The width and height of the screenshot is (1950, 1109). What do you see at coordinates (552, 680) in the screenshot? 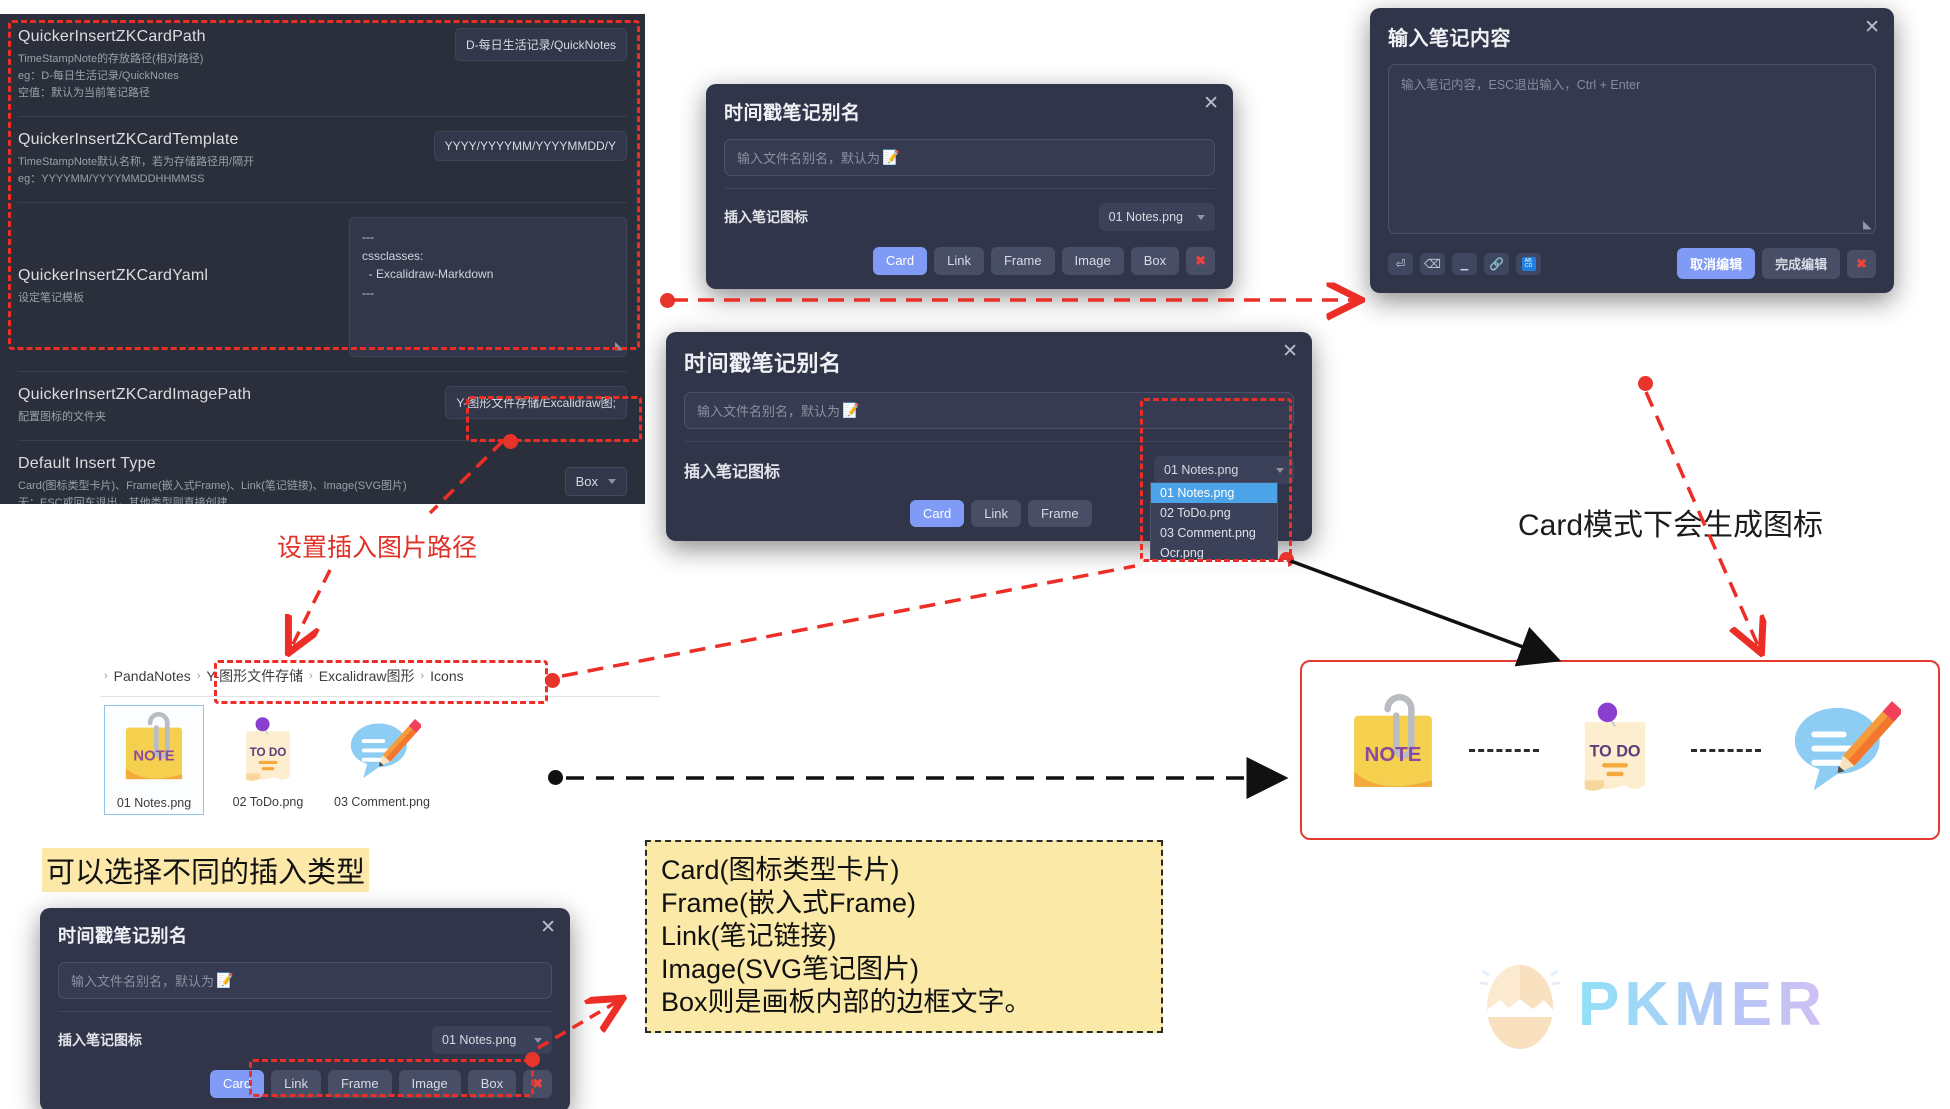
I see `connector-dot-breadcrumb` at bounding box center [552, 680].